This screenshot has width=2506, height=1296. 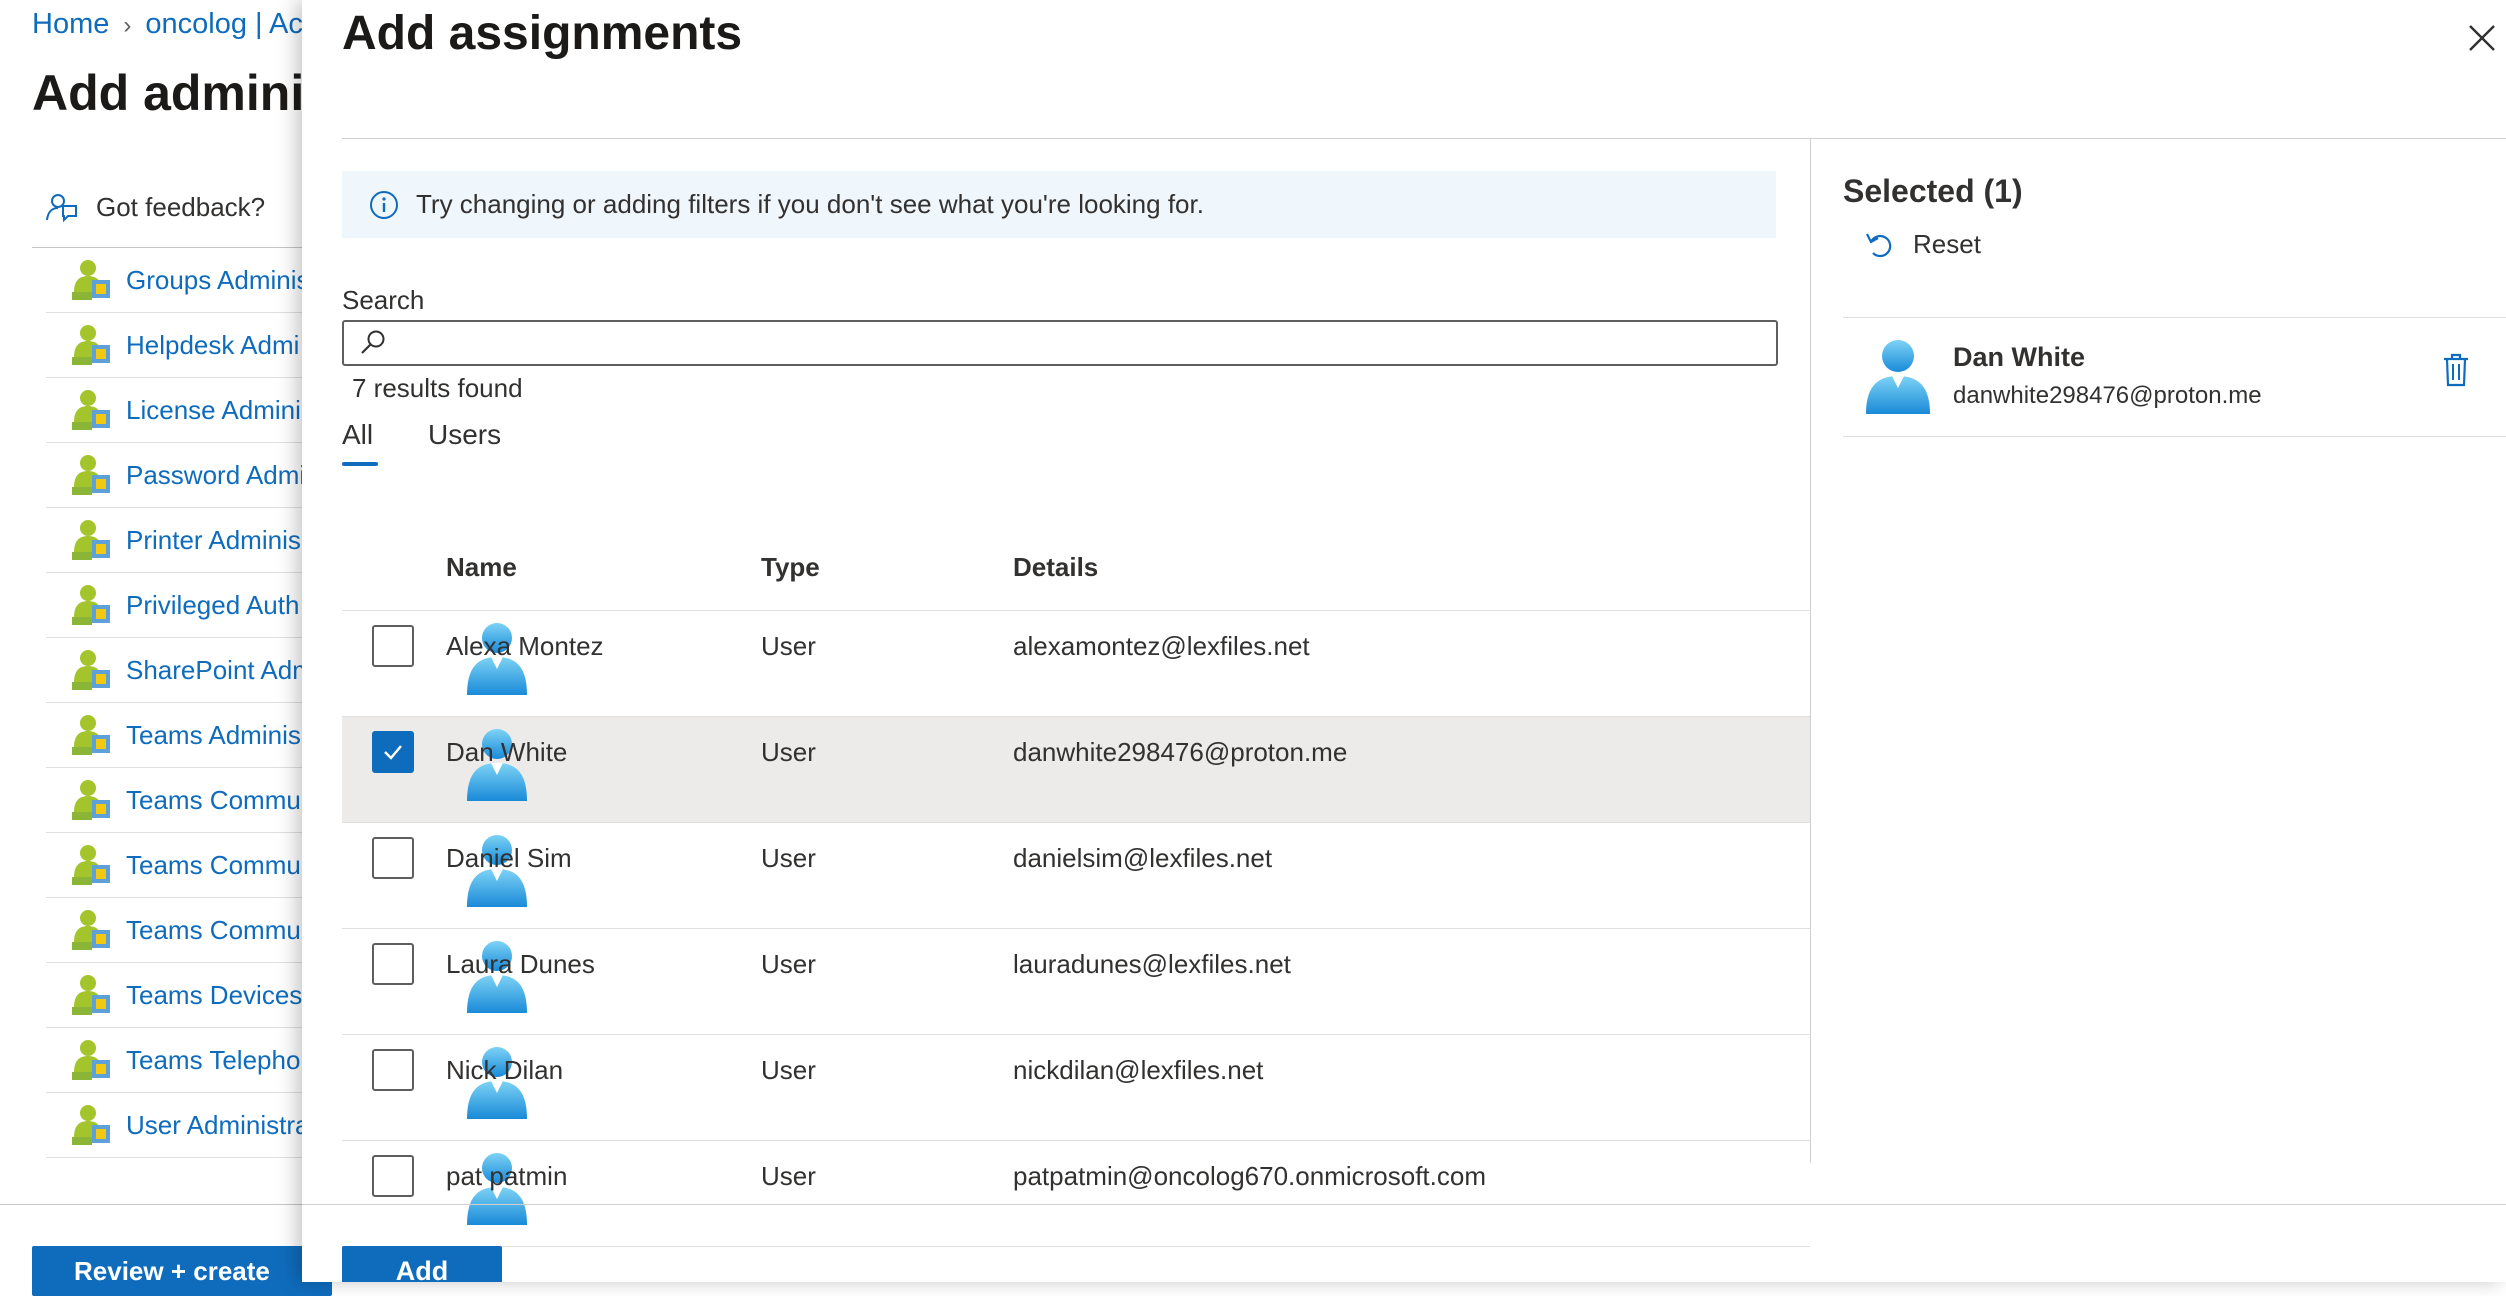 What do you see at coordinates (505, 1070) in the screenshot?
I see `row-name: Nick Dilan` at bounding box center [505, 1070].